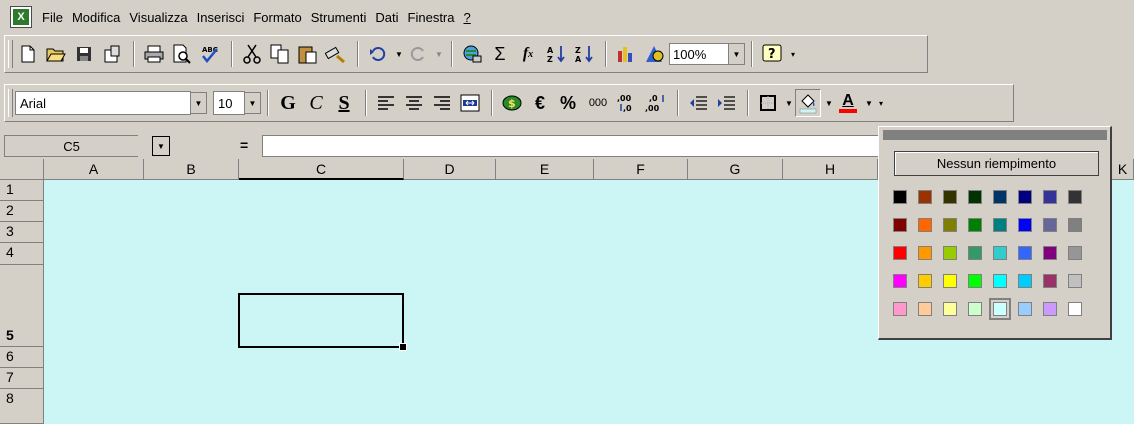 The width and height of the screenshot is (1134, 424). Describe the element at coordinates (252, 54) in the screenshot. I see `cut-icon` at that location.